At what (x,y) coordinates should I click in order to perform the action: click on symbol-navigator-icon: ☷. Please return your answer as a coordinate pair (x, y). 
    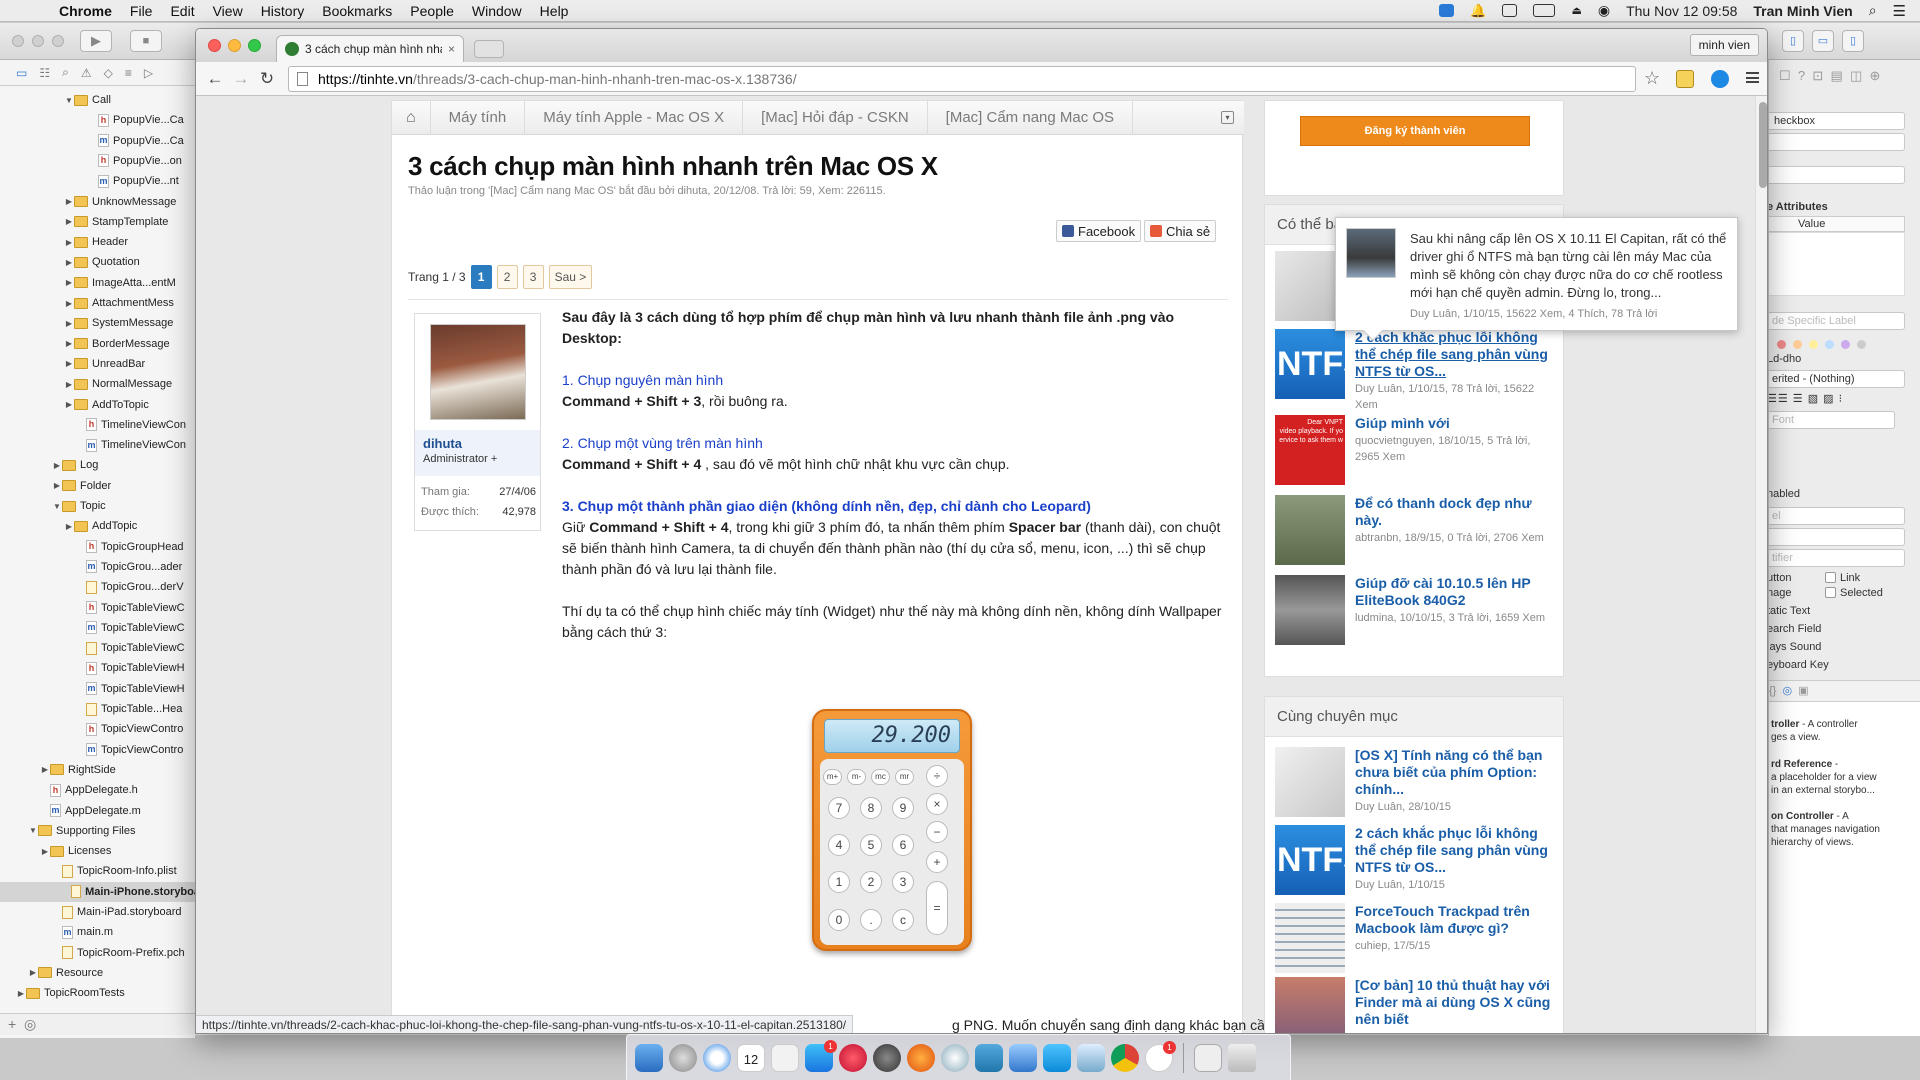
    Looking at the image, I should click on (44, 73).